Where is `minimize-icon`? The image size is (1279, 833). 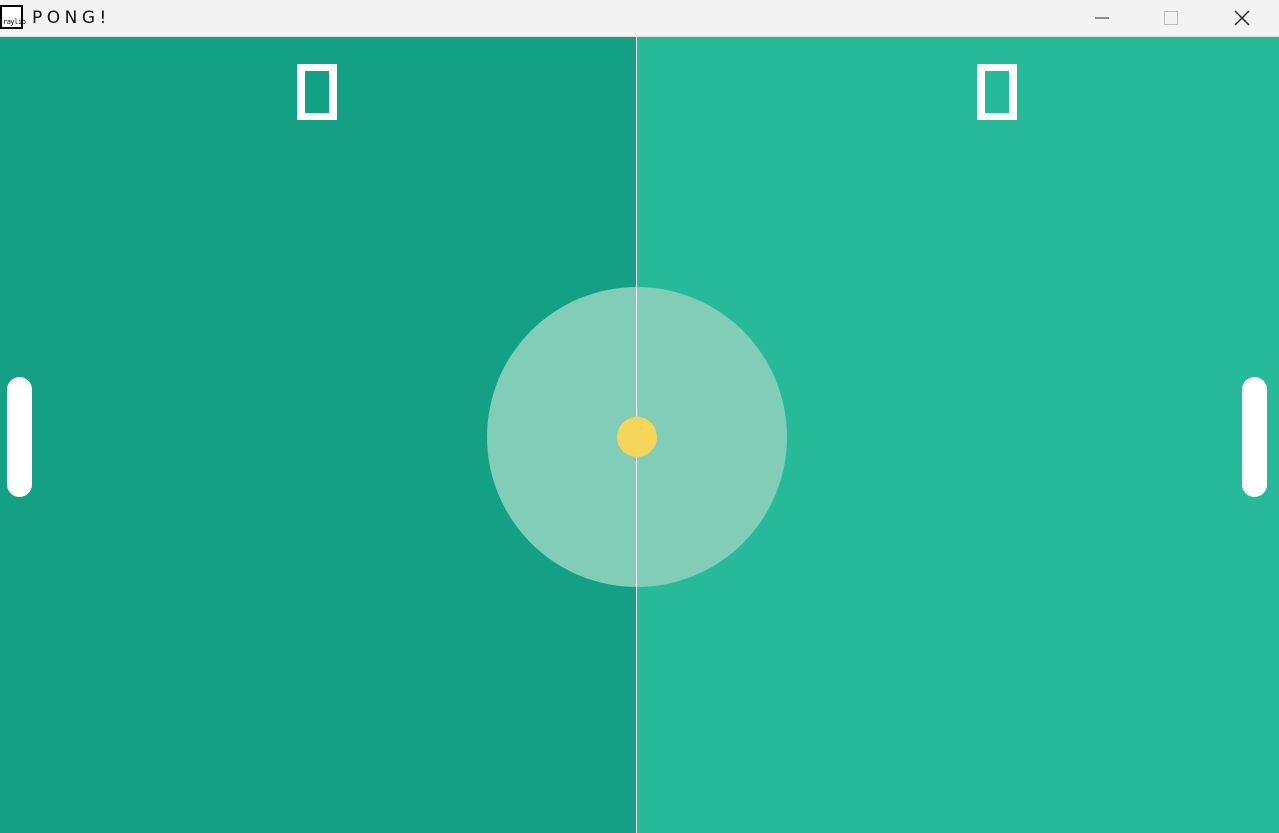
minimize-icon is located at coordinates (1102, 18).